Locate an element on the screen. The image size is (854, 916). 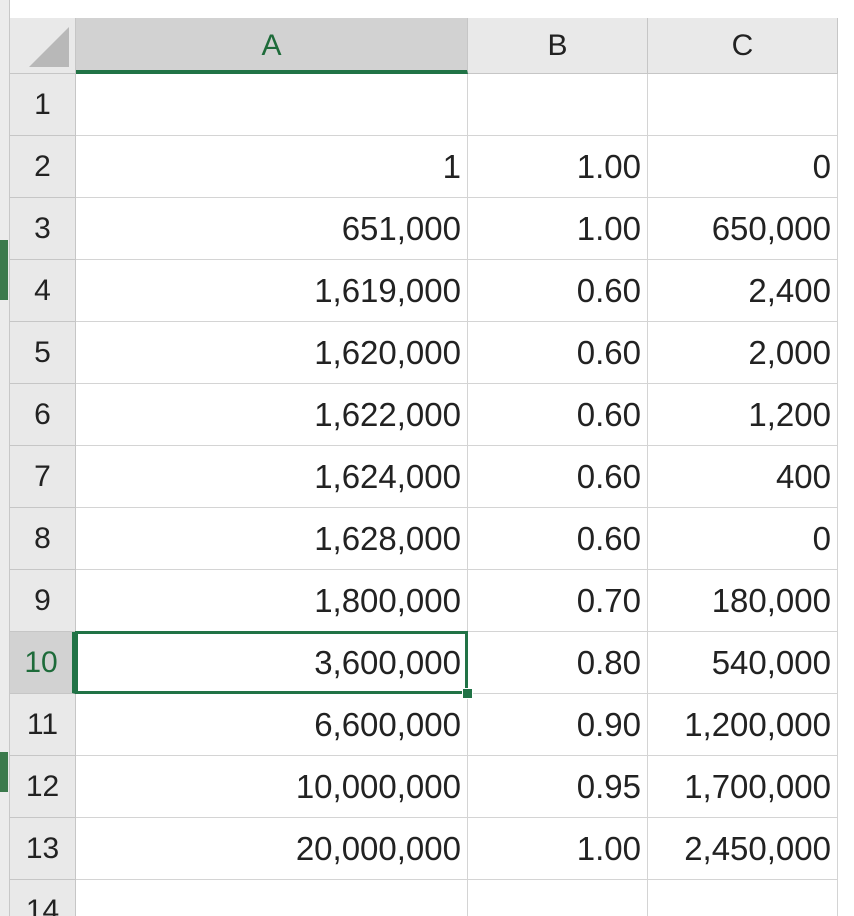
cell-a11: 6,600,000 is located at coordinates (272, 725).